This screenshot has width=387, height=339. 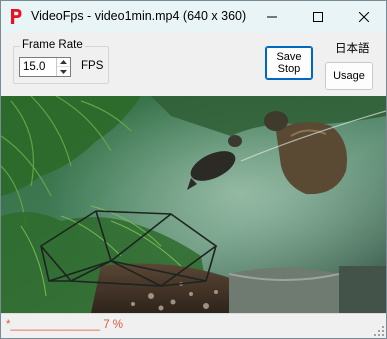 What do you see at coordinates (52, 45) in the screenshot?
I see `frame-rate-label: Frame Rate` at bounding box center [52, 45].